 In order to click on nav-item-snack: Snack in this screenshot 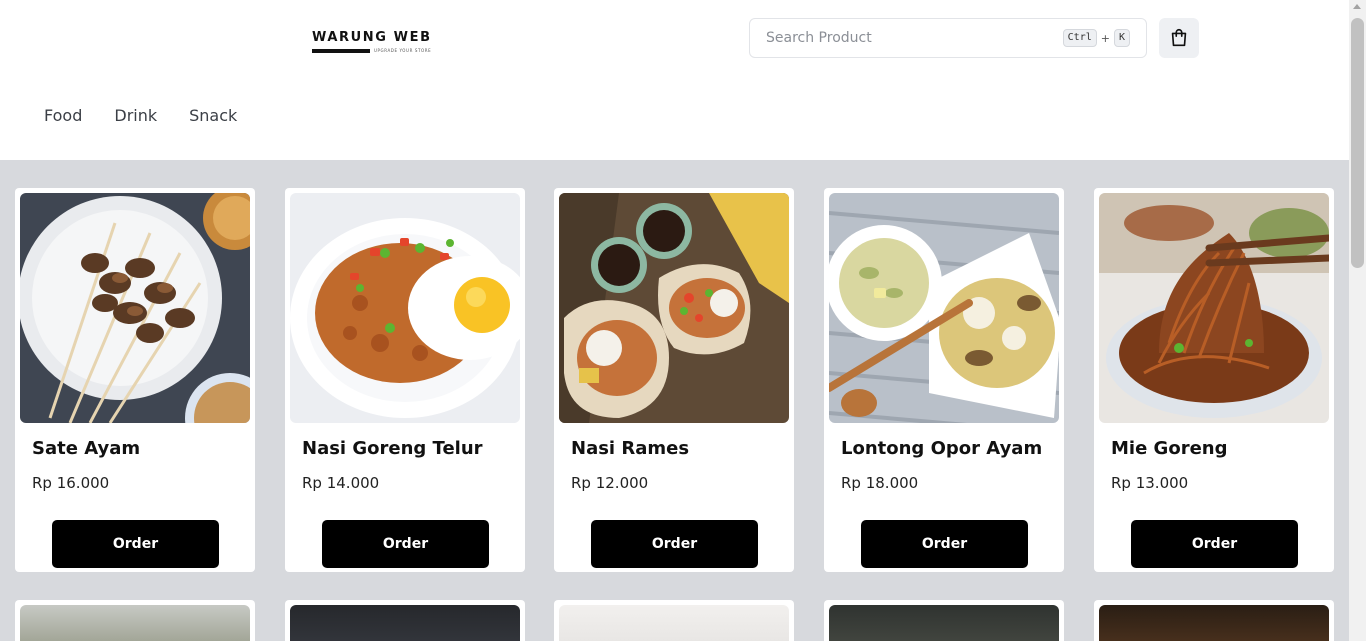, I will do `click(213, 115)`.